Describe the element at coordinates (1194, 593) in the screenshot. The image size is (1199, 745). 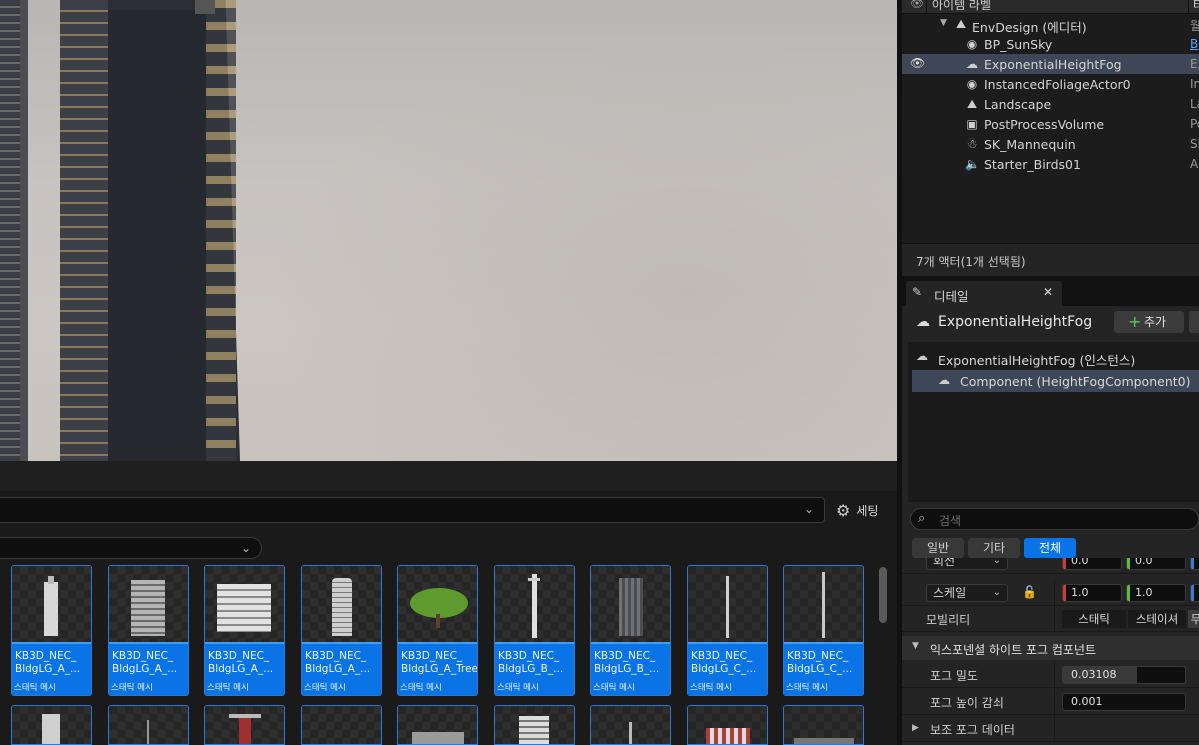
I see `scale-z-field: 1.` at that location.